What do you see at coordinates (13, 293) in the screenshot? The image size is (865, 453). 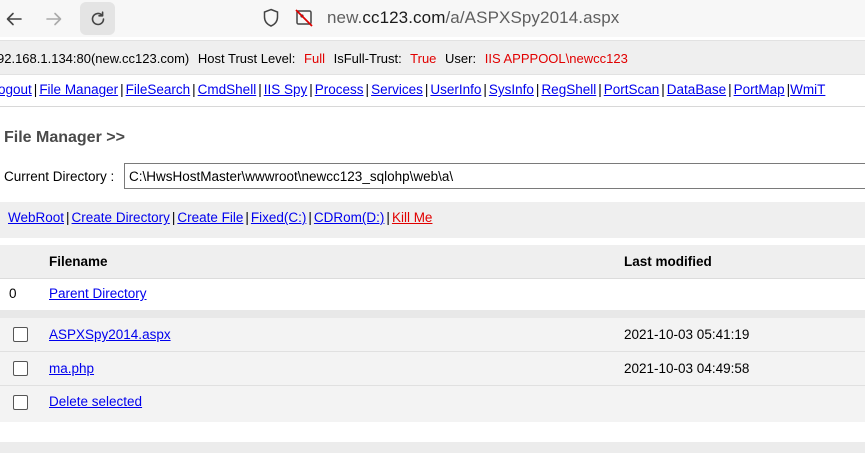 I see `parent-index: 0` at bounding box center [13, 293].